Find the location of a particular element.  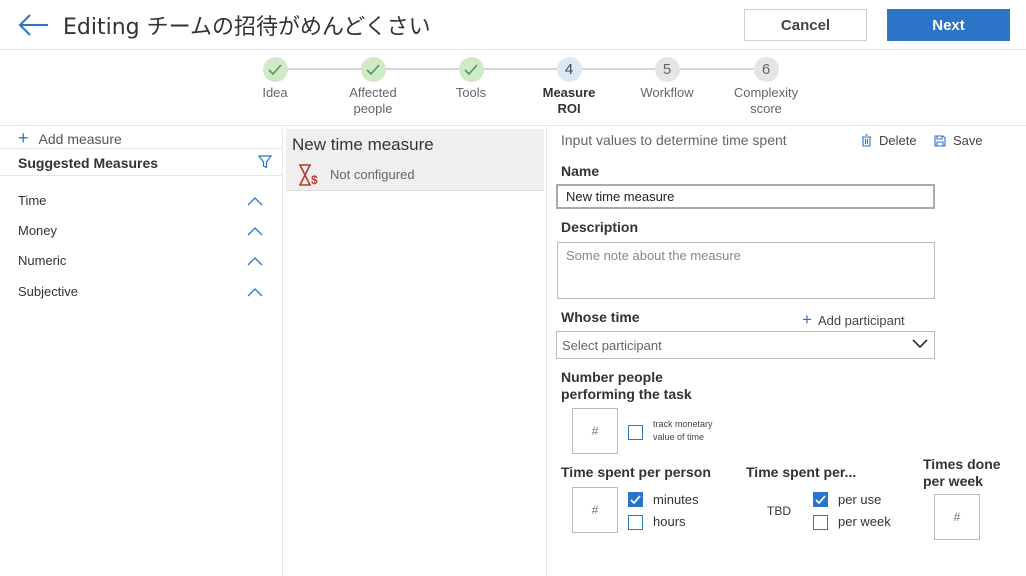

minutes-label: minutes is located at coordinates (676, 499).